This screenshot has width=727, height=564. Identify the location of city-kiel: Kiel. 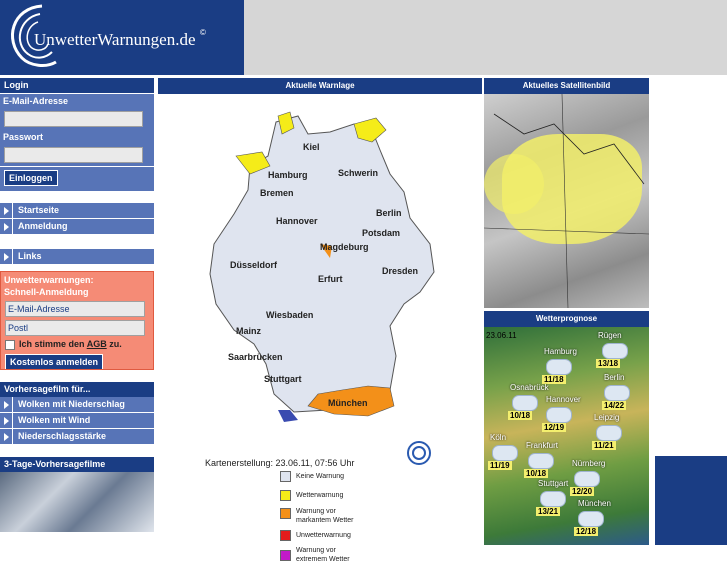
(311, 147).